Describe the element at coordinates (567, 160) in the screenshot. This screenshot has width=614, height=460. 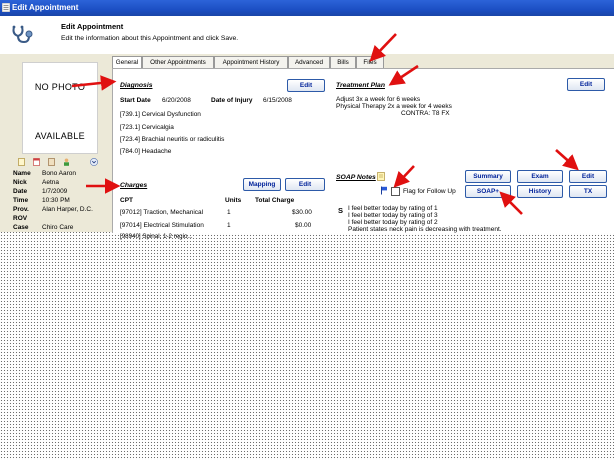
I see `arrow-to-soap-edit` at that location.